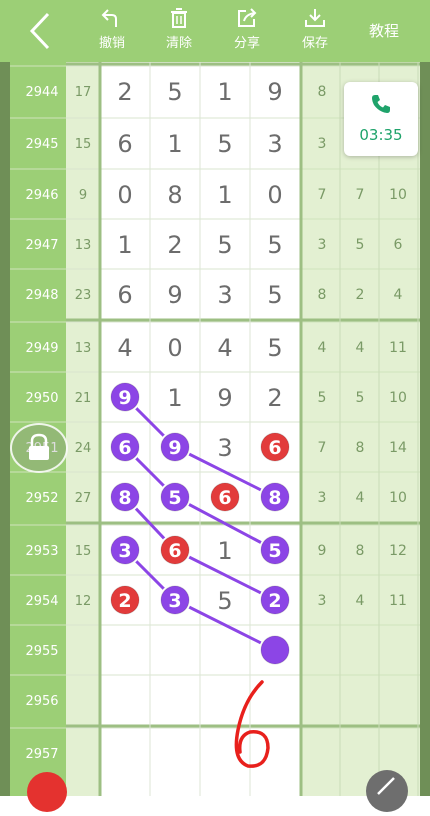  Describe the element at coordinates (247, 31) in the screenshot. I see `share-button: 分享` at that location.